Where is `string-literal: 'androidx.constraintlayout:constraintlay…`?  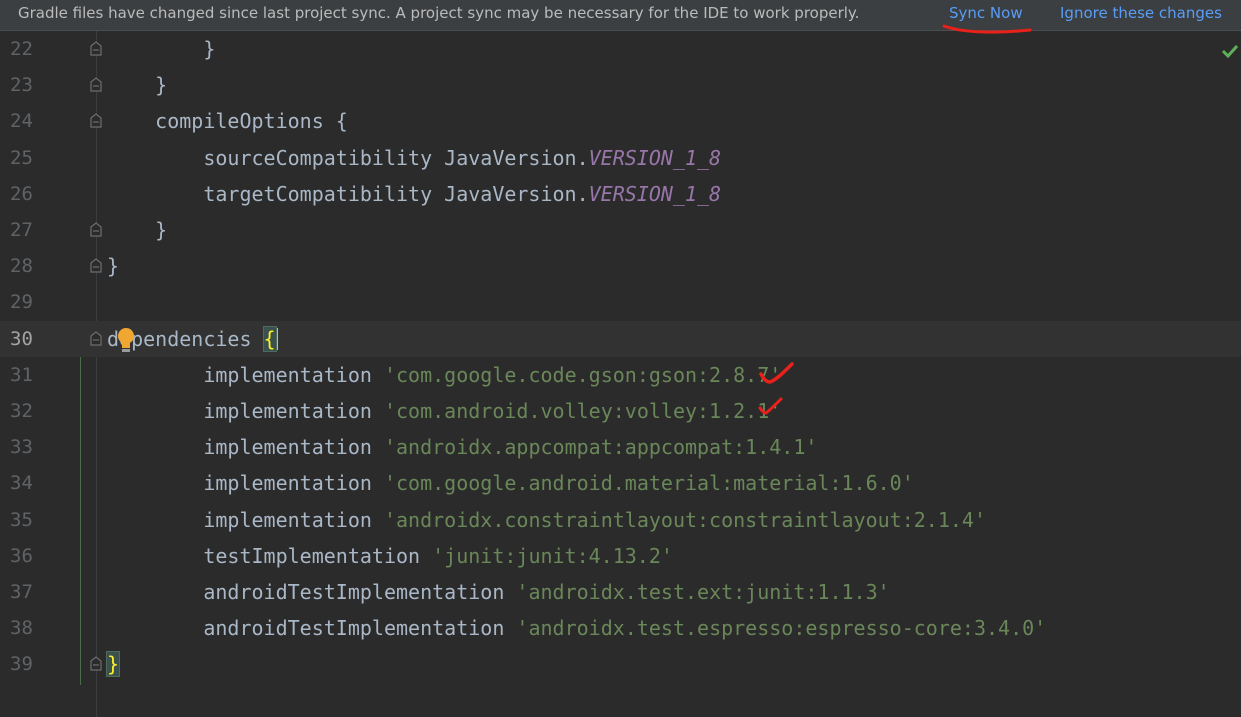 string-literal: 'androidx.constraintlayout:constraintlay… is located at coordinates (685, 519).